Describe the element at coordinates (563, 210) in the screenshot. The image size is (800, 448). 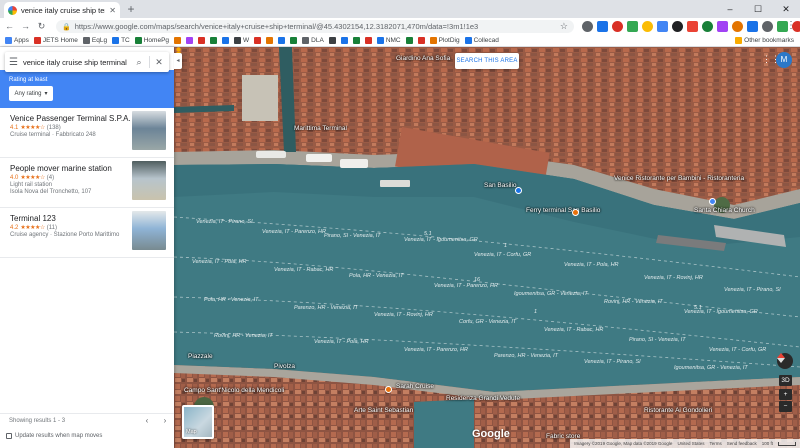
I see `place-label: Ferry terminal San Basilio` at that location.